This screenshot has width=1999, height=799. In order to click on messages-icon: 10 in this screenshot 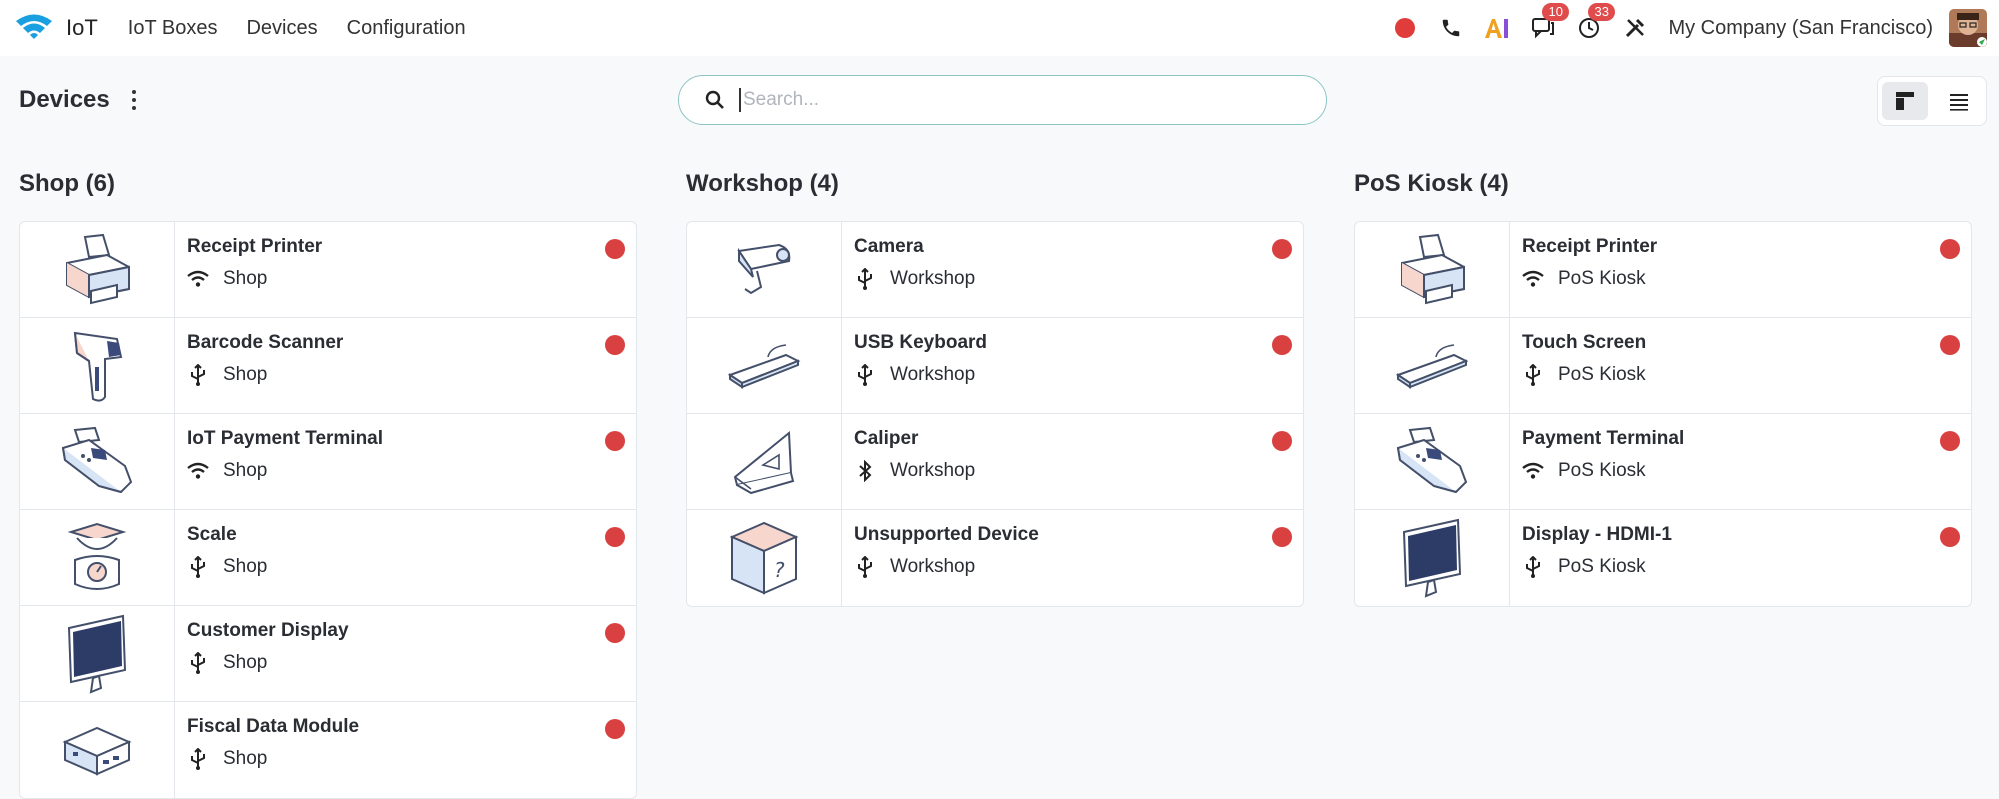, I will do `click(1549, 22)`.